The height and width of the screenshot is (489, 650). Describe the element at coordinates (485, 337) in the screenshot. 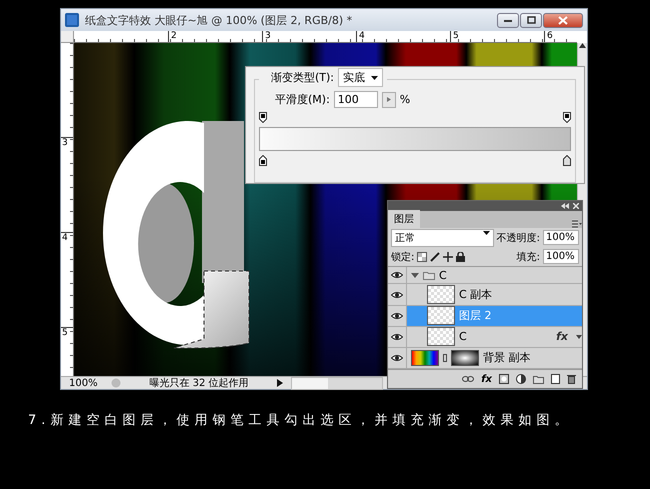

I see `layer-row: C fx` at that location.